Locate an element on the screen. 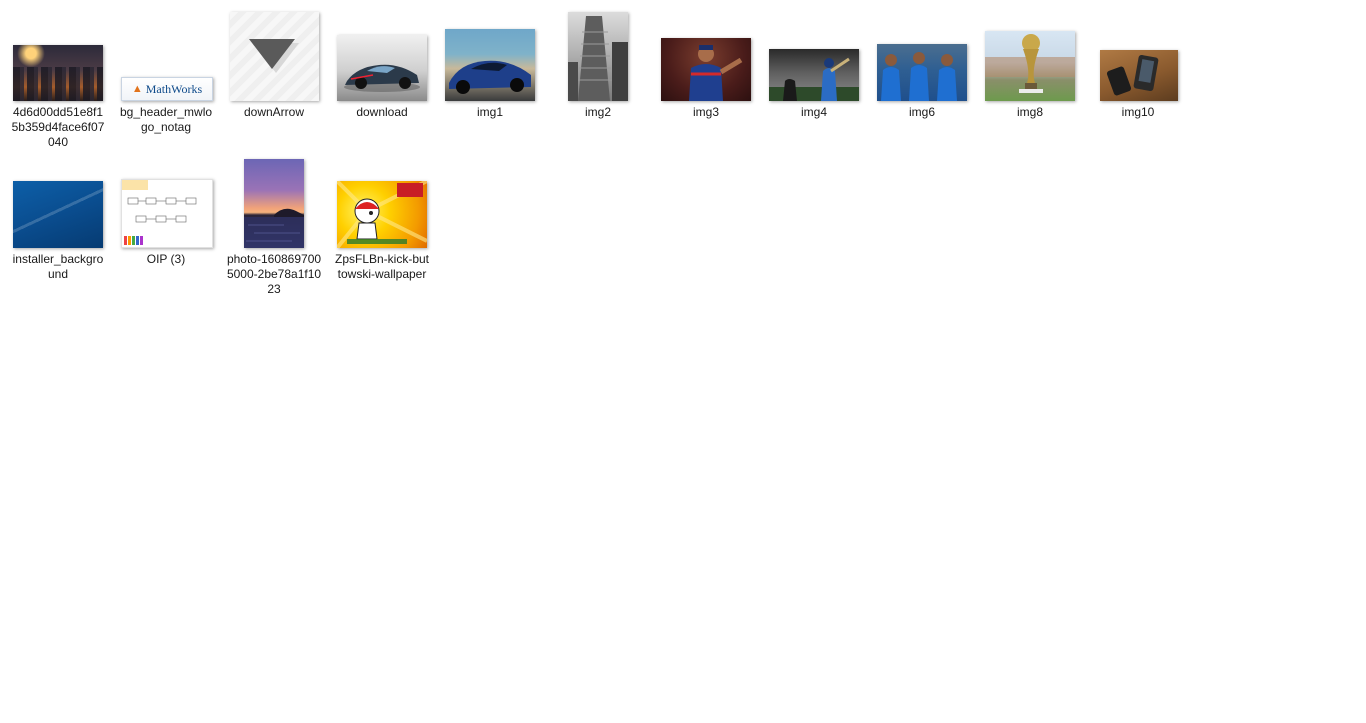 The height and width of the screenshot is (723, 1366). file-item: img4 is located at coordinates (814, 64).